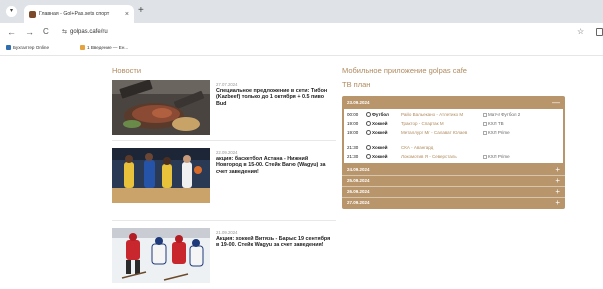  I want to click on collapse-icon: —, so click(556, 102).